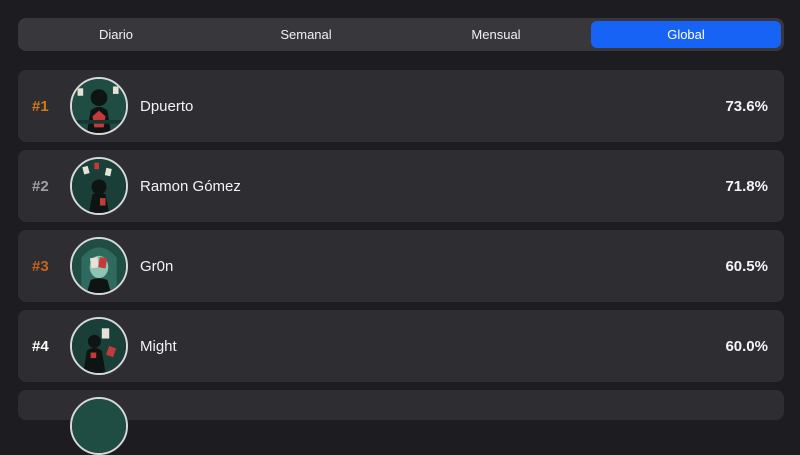  Describe the element at coordinates (40, 106) in the screenshot. I see `rank-label: #1` at that location.